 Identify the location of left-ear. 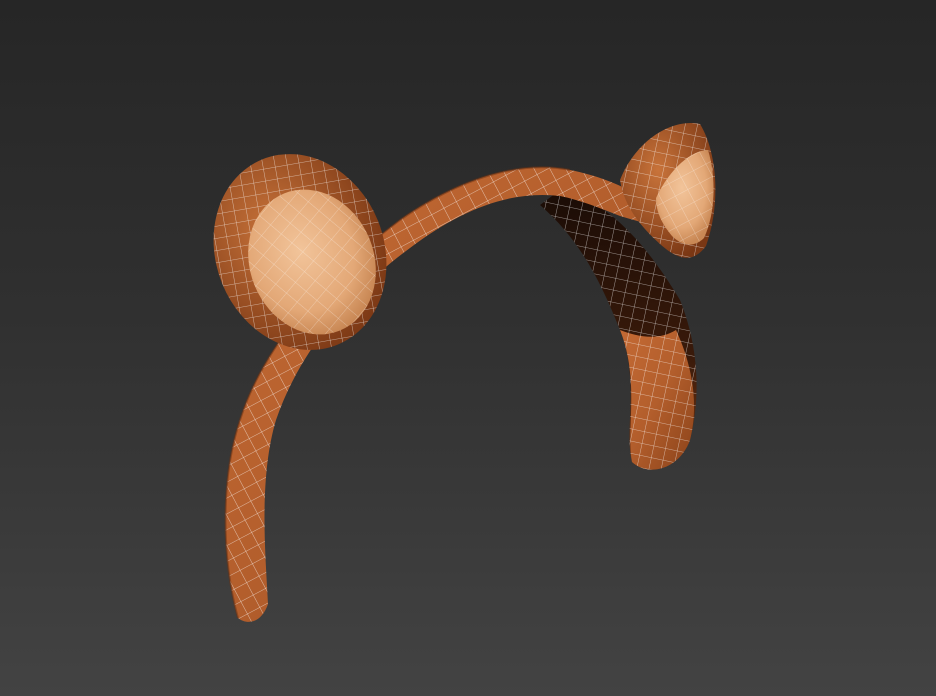
(300, 252).